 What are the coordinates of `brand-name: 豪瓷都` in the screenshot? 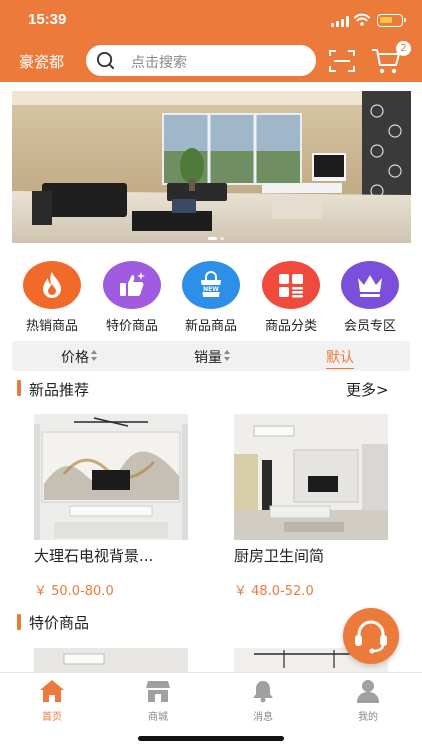 It's located at (42, 62).